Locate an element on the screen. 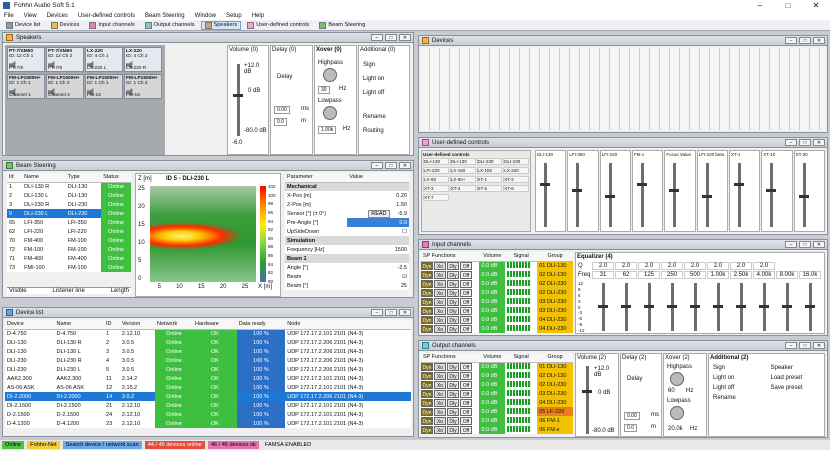 The height and width of the screenshot is (450, 830). eq-freq-value: 31 is located at coordinates (603, 275).